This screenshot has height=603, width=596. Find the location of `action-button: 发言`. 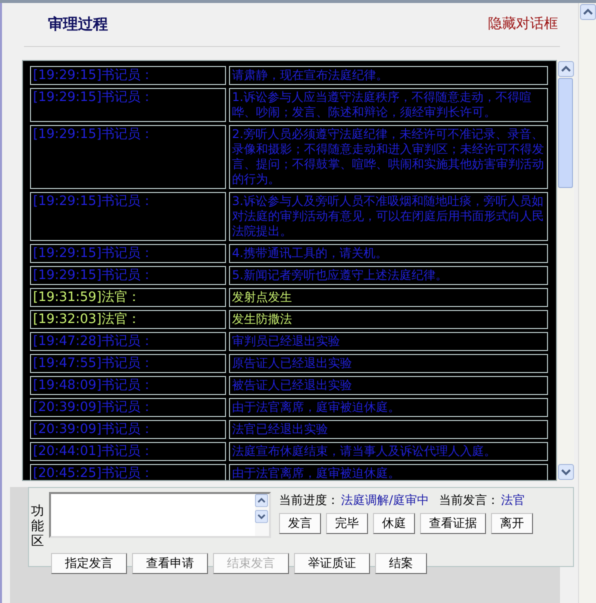

action-button: 发言 is located at coordinates (300, 523).